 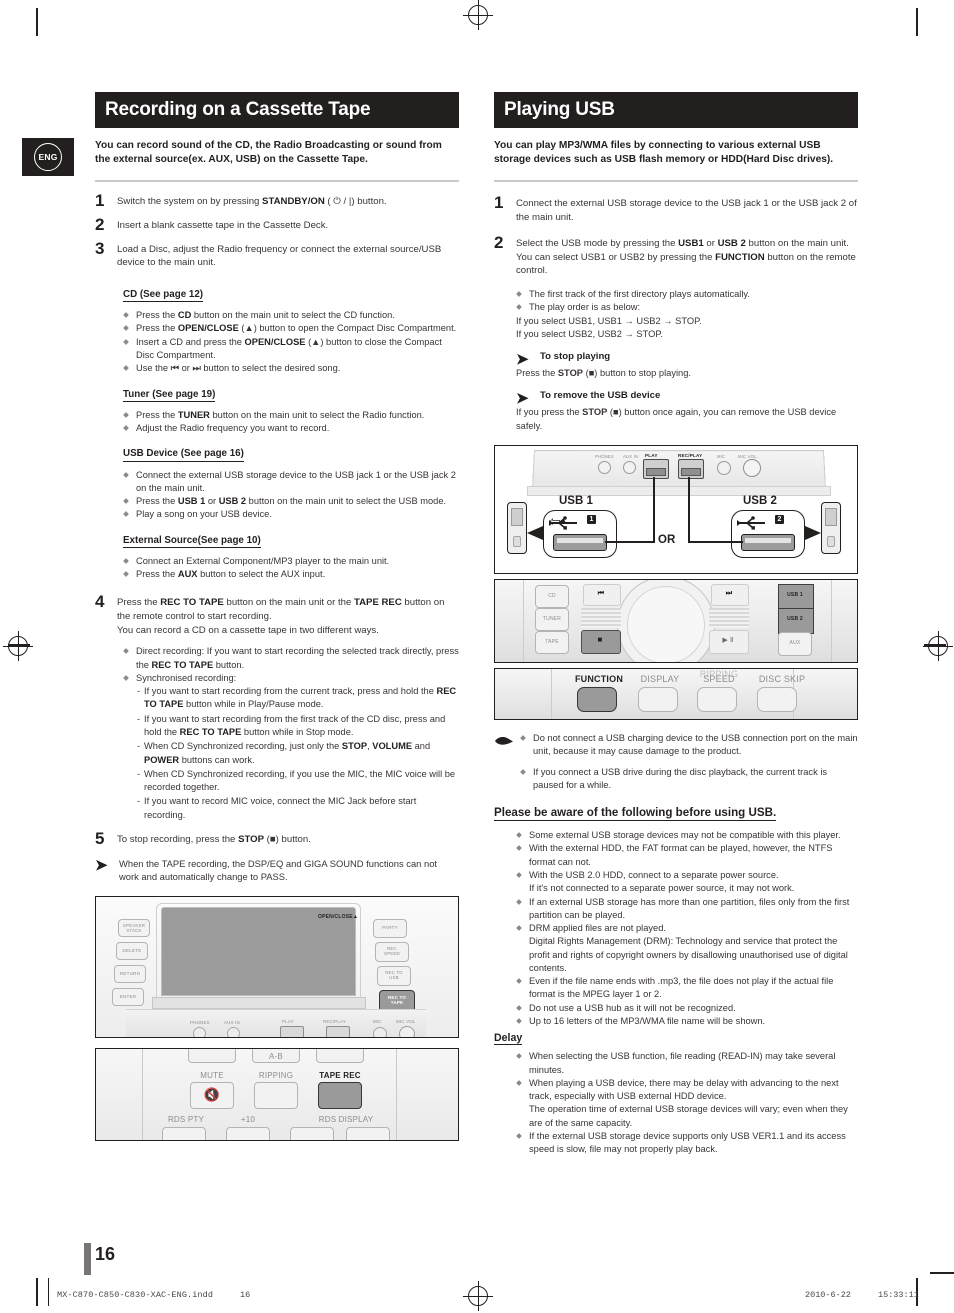 What do you see at coordinates (346, 1120) in the screenshot?
I see `rds-display-label: RDS DISPLAY` at bounding box center [346, 1120].